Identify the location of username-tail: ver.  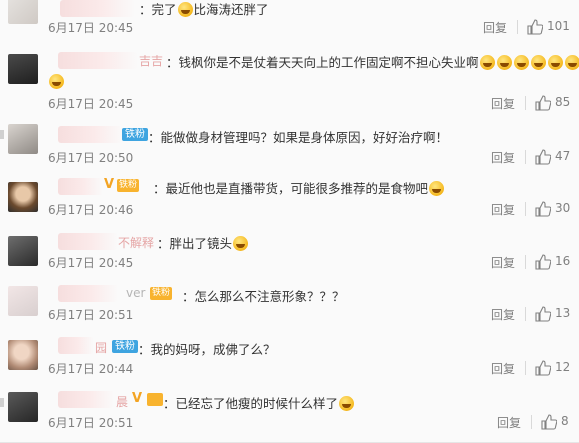
(135, 293).